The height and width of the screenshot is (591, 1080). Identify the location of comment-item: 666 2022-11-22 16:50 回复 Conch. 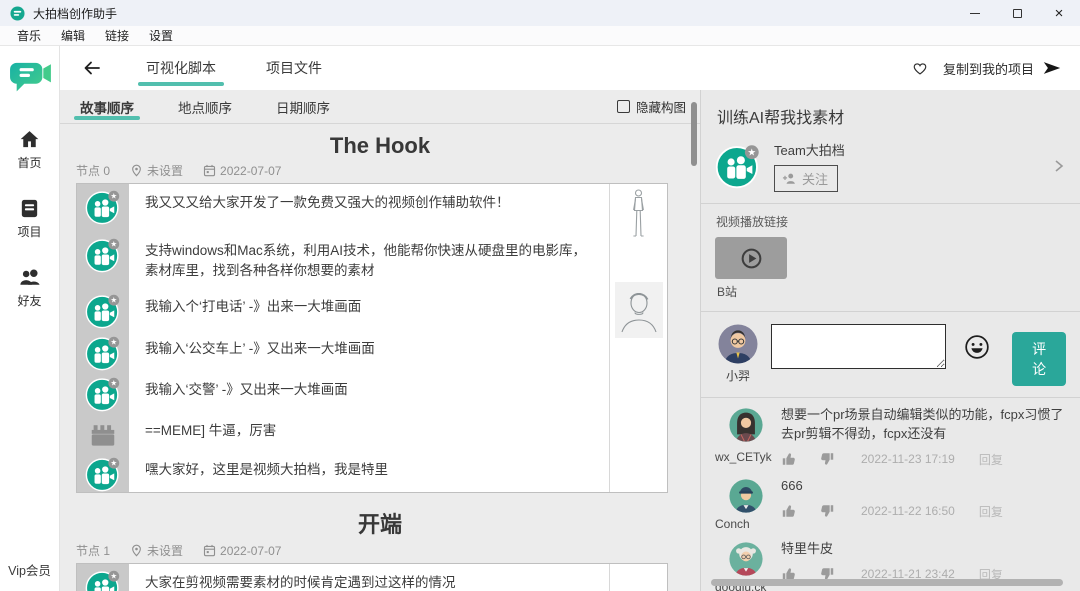
(890, 504).